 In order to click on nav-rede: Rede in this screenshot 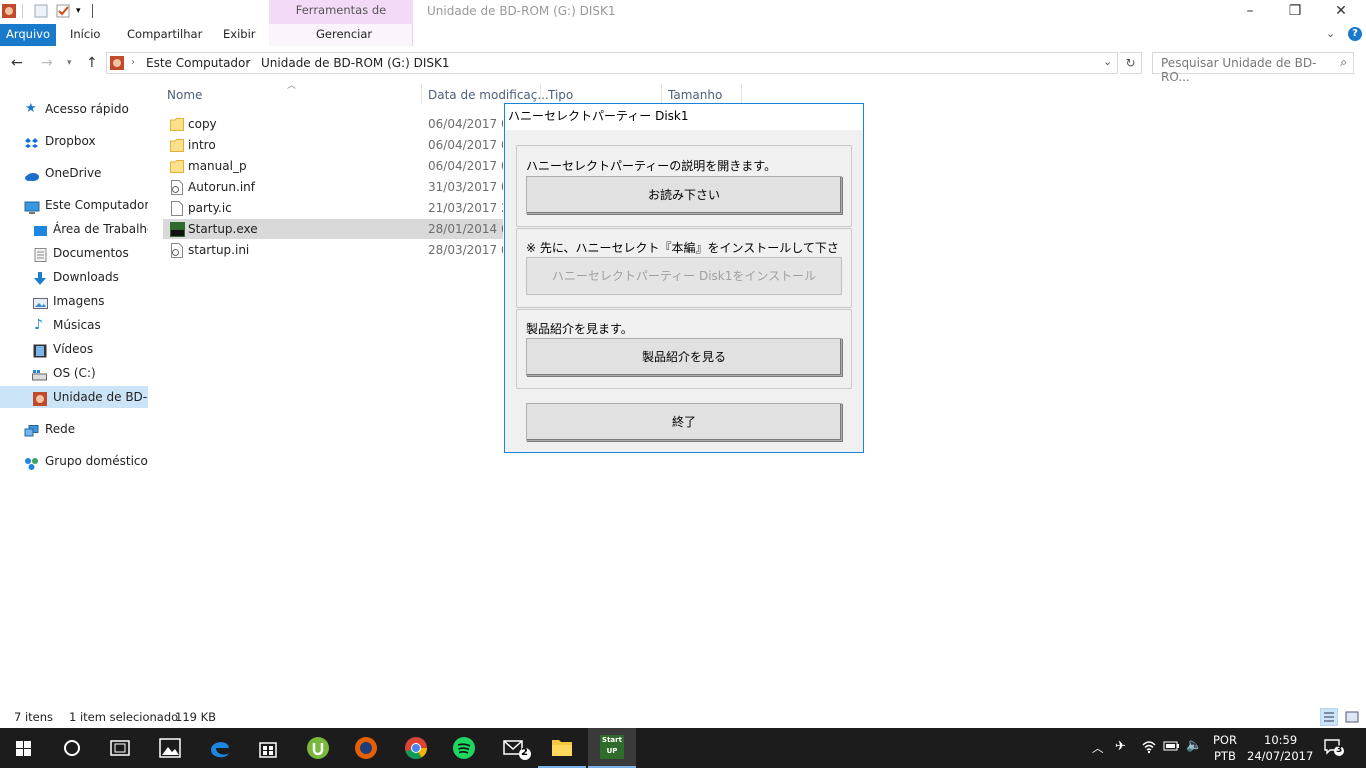, I will do `click(74, 429)`.